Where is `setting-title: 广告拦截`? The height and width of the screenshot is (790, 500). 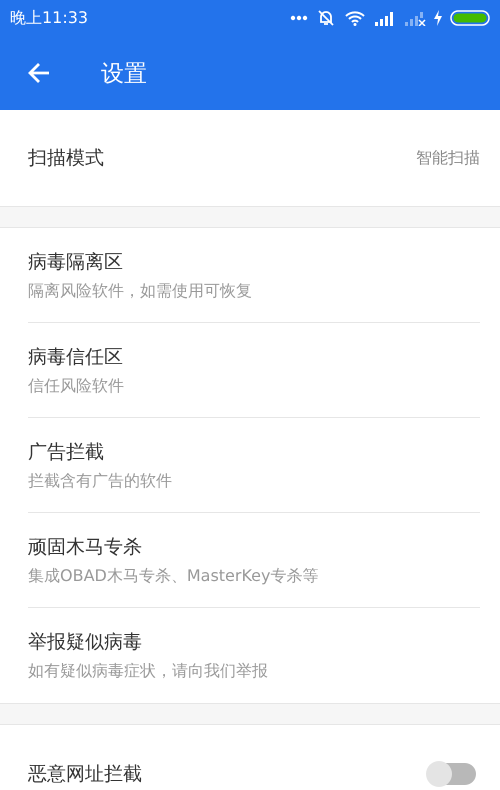
setting-title: 广告拦截 is located at coordinates (66, 452).